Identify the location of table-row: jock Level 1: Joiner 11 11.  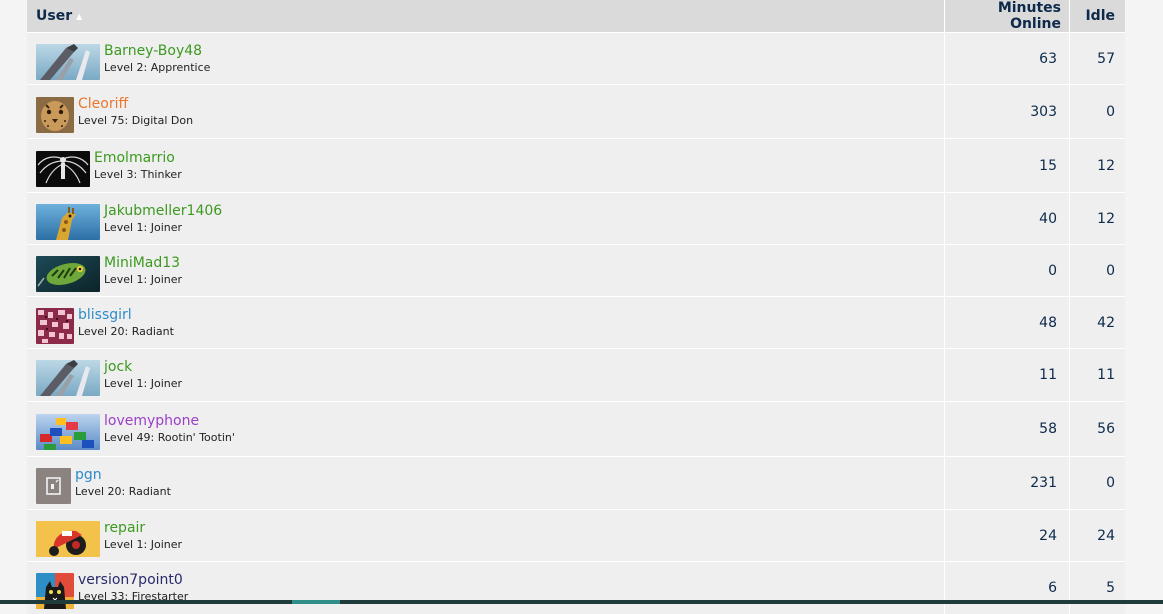
(576, 375).